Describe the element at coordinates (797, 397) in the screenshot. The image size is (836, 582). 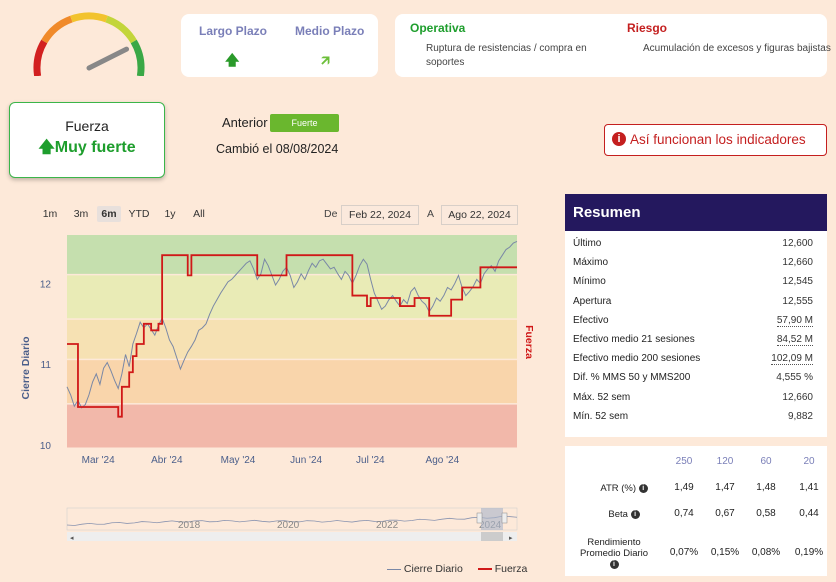
I see `summary-value: 12,660` at that location.